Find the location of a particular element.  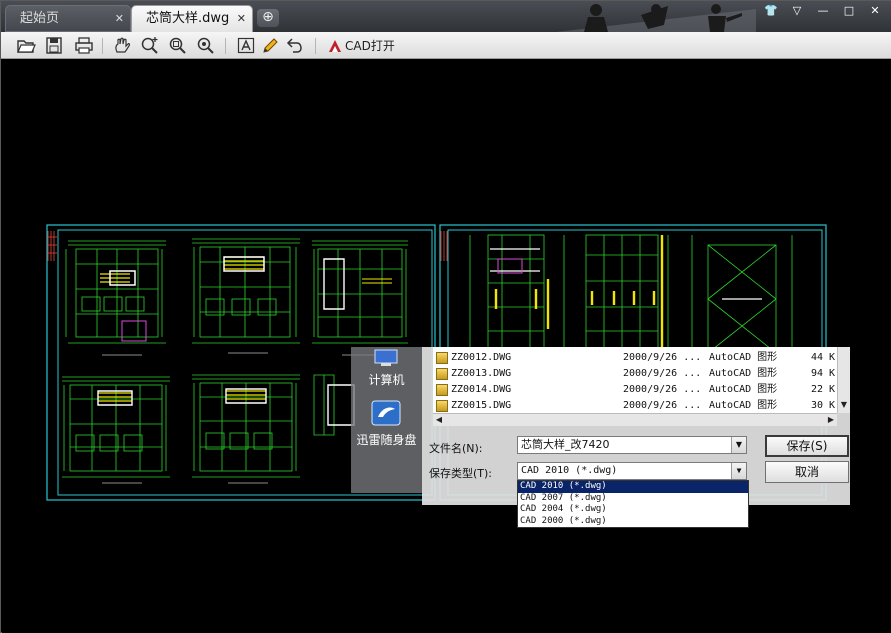

file-name: ZZ0015.DWG is located at coordinates (481, 405).